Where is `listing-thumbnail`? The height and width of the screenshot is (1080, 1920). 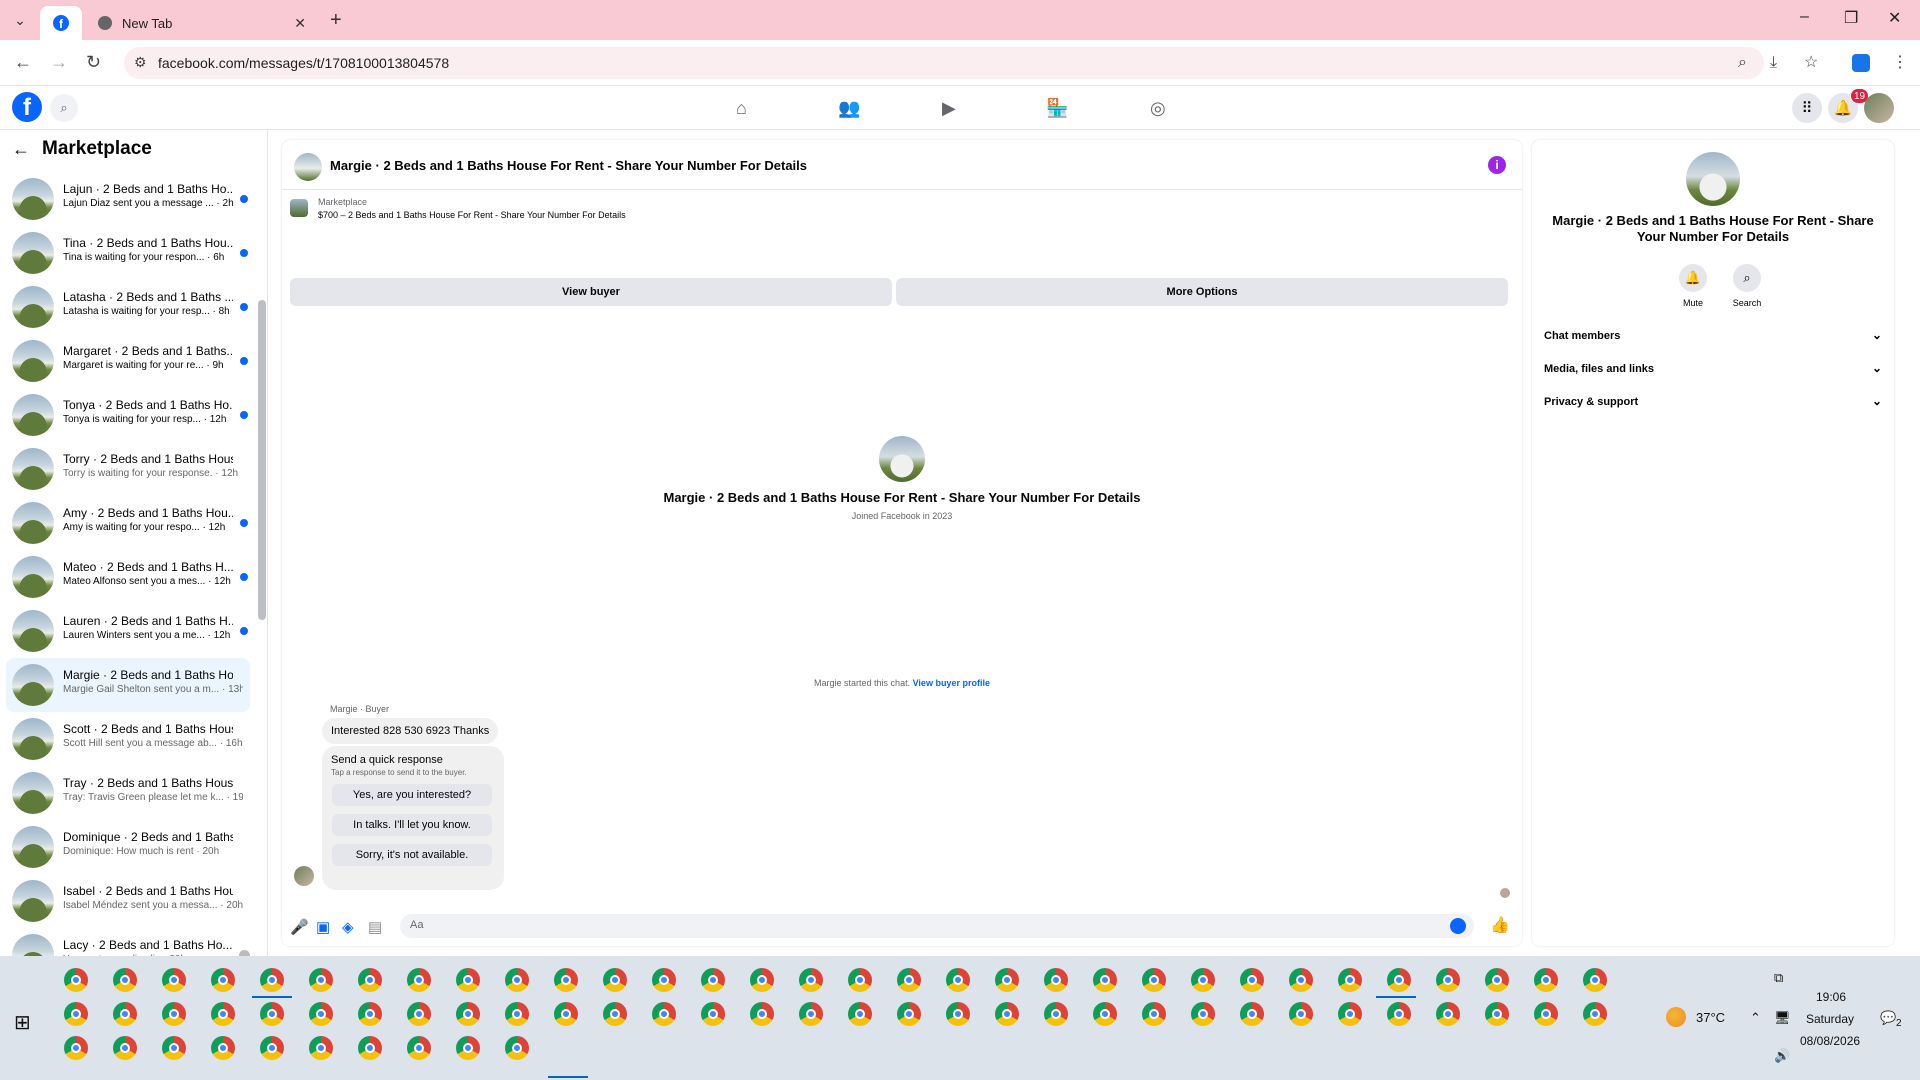 listing-thumbnail is located at coordinates (299, 208).